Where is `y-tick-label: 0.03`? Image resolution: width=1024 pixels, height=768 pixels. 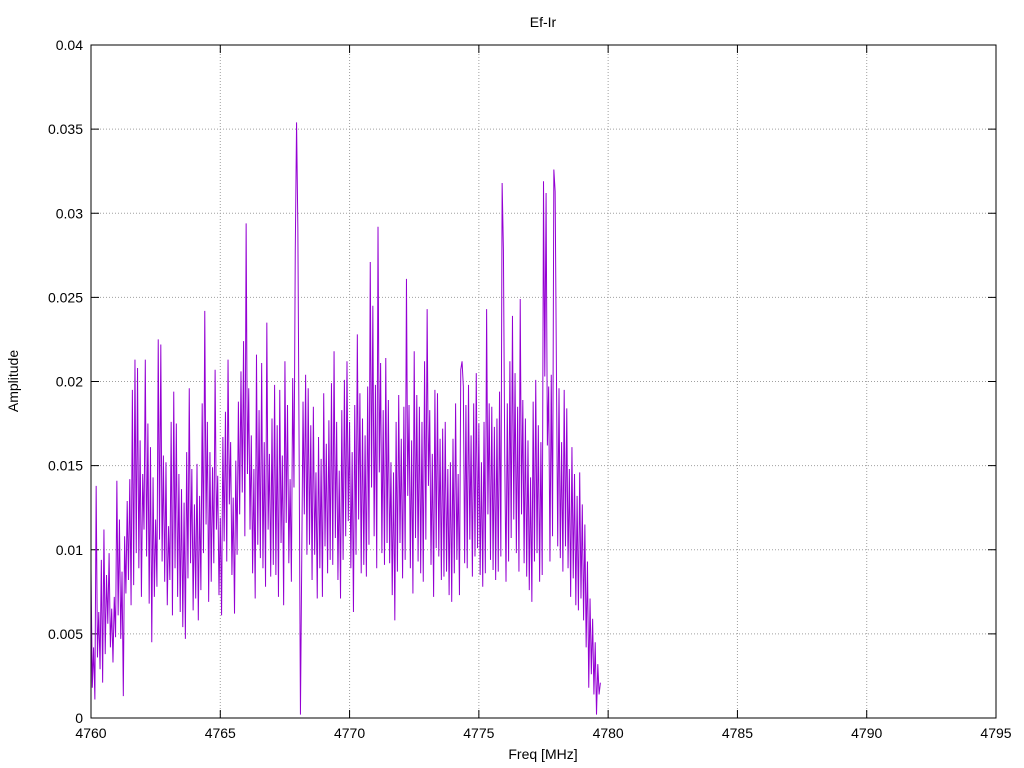 y-tick-label: 0.03 is located at coordinates (69, 213).